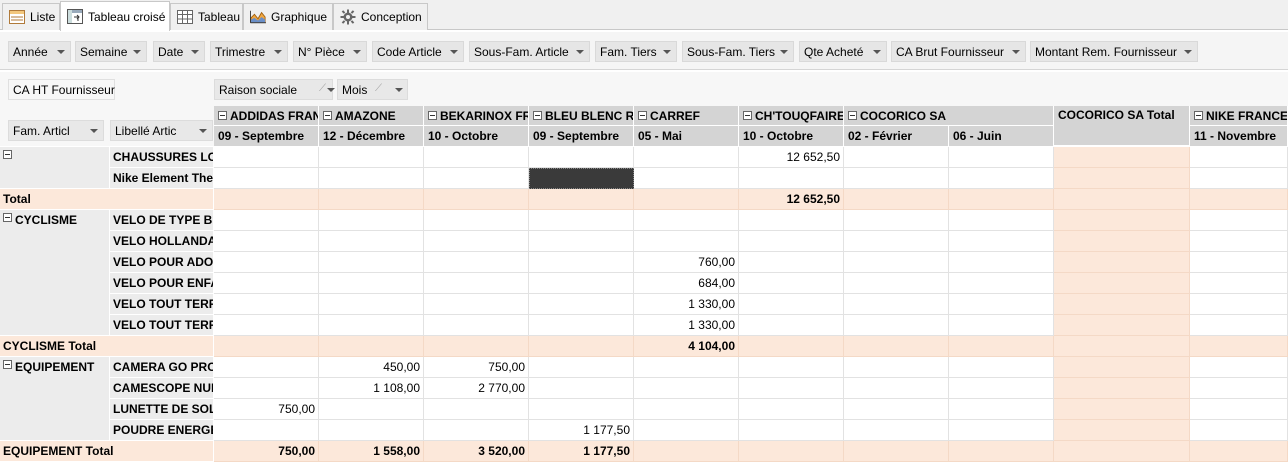 Image resolution: width=1288 pixels, height=464 pixels. I want to click on column-month-header: 02 - Février, so click(896, 136).